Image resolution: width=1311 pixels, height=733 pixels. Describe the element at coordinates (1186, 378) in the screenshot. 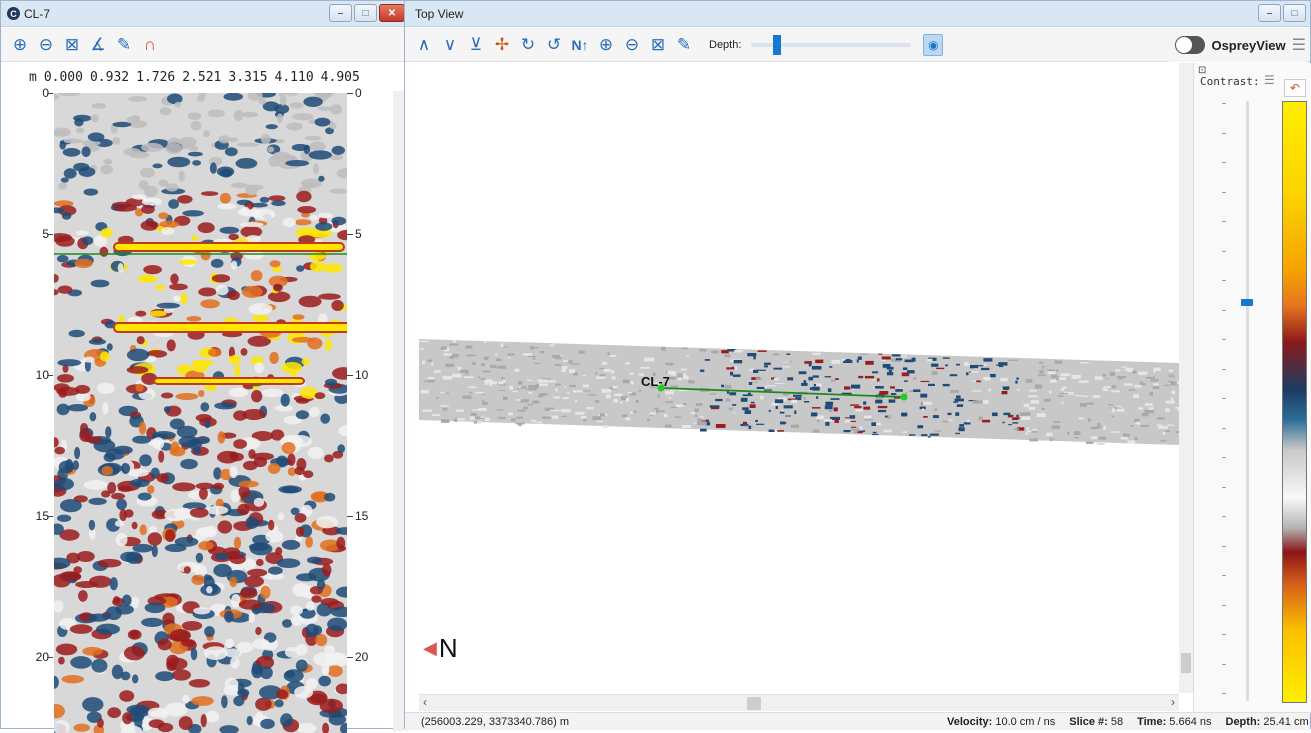

I see `map-vertical-scrollbar` at that location.